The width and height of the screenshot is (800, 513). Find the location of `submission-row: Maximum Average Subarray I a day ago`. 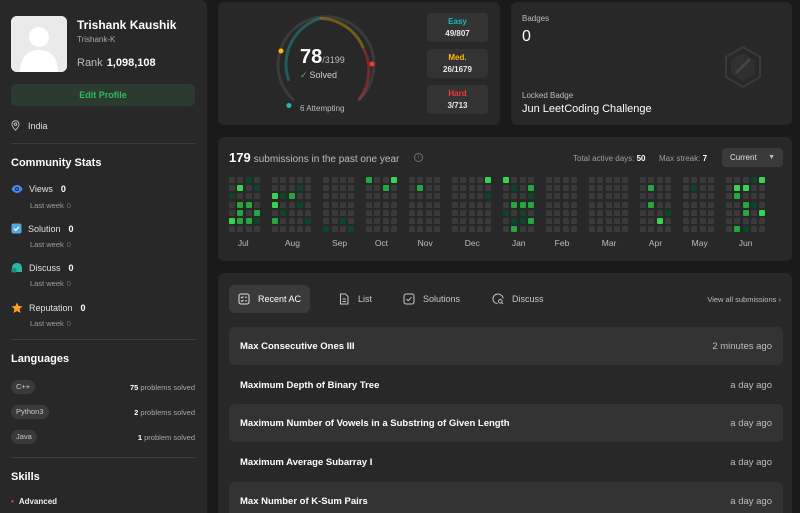

submission-row: Maximum Average Subarray I a day ago is located at coordinates (506, 462).